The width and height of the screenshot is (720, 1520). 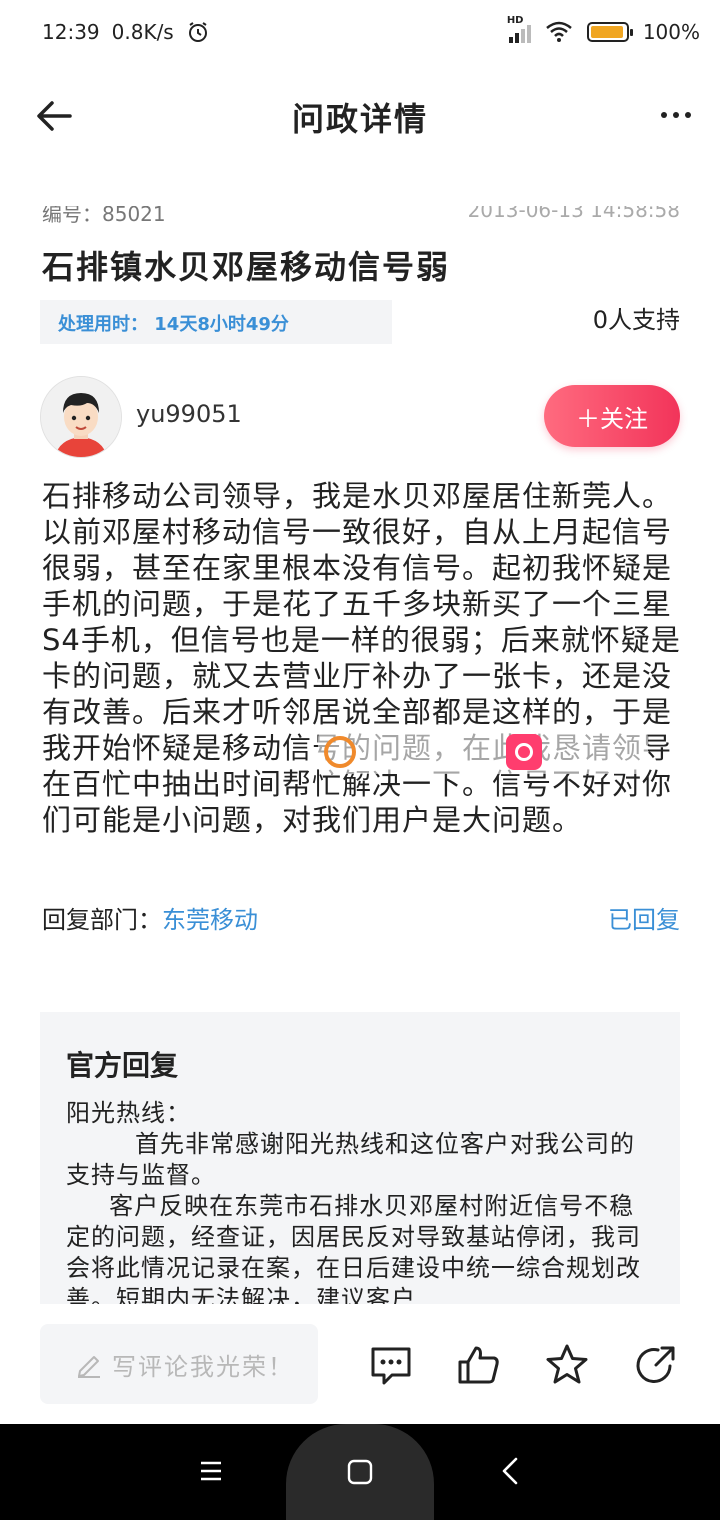 What do you see at coordinates (676, 115) in the screenshot?
I see `more-options-icon` at bounding box center [676, 115].